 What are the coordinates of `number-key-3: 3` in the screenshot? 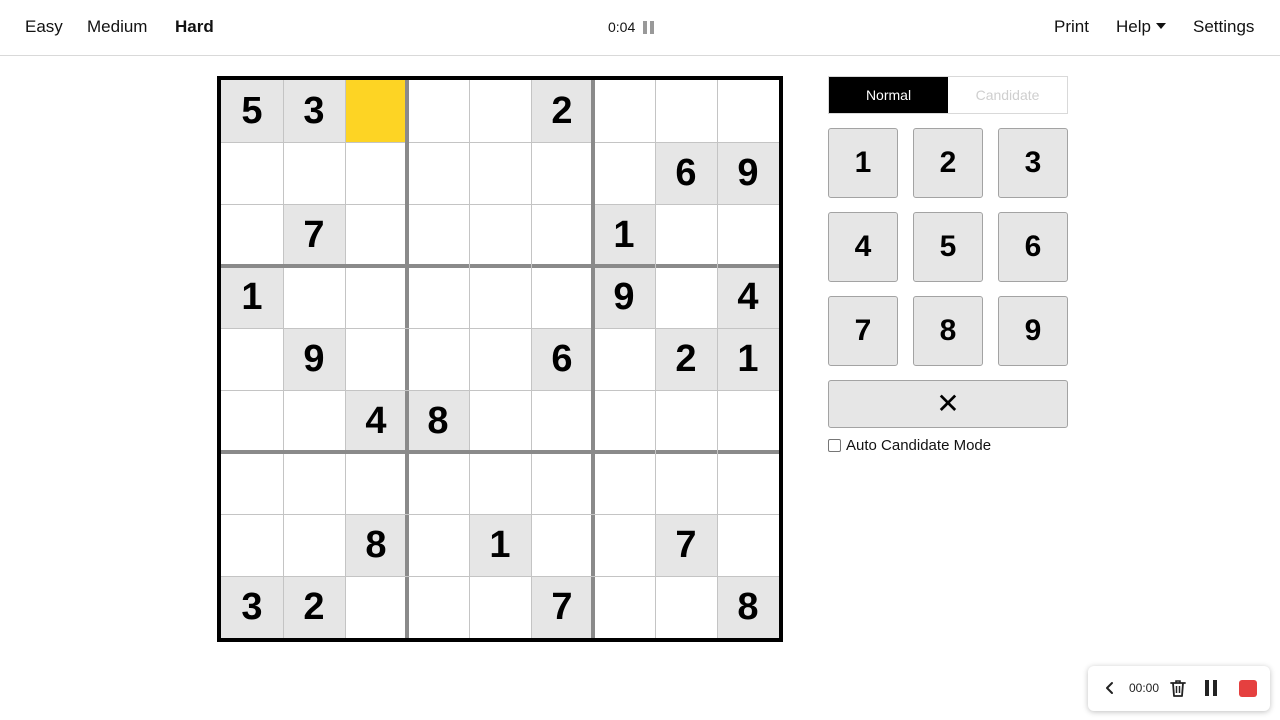 It's located at (1033, 163).